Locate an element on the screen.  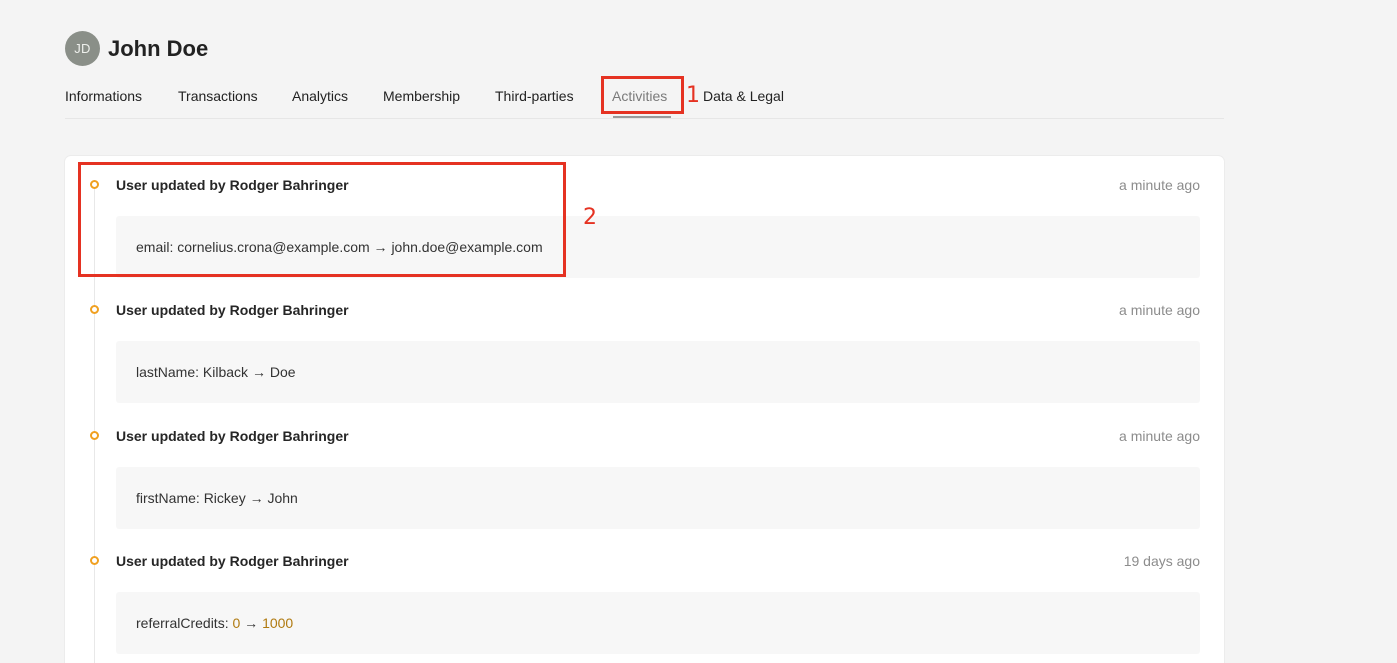
tab-informations: Informations is located at coordinates (103, 96).